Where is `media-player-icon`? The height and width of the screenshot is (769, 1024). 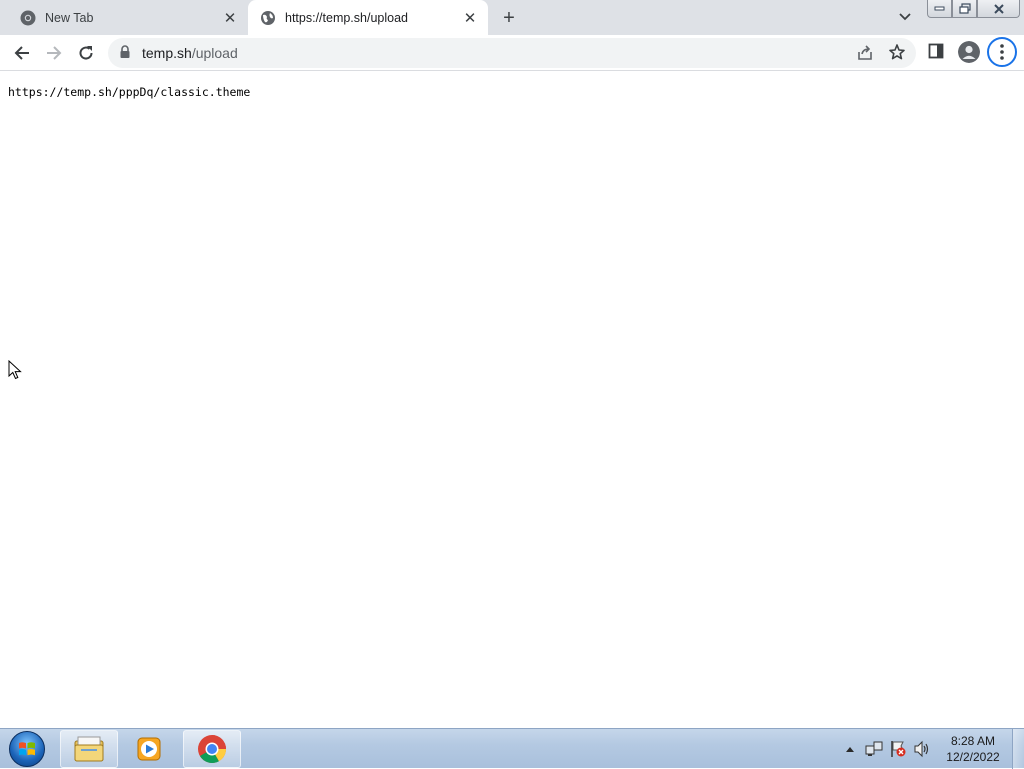
media-player-icon is located at coordinates (149, 749).